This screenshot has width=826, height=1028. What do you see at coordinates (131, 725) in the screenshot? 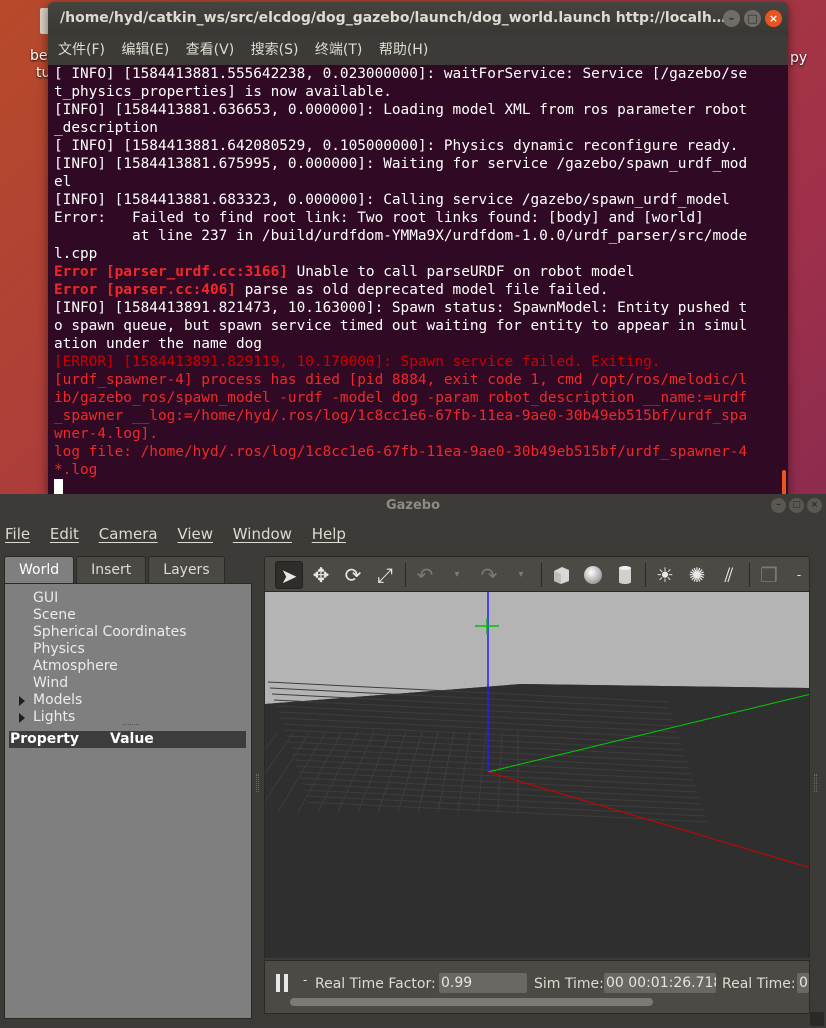
I see `panel-splitter` at bounding box center [131, 725].